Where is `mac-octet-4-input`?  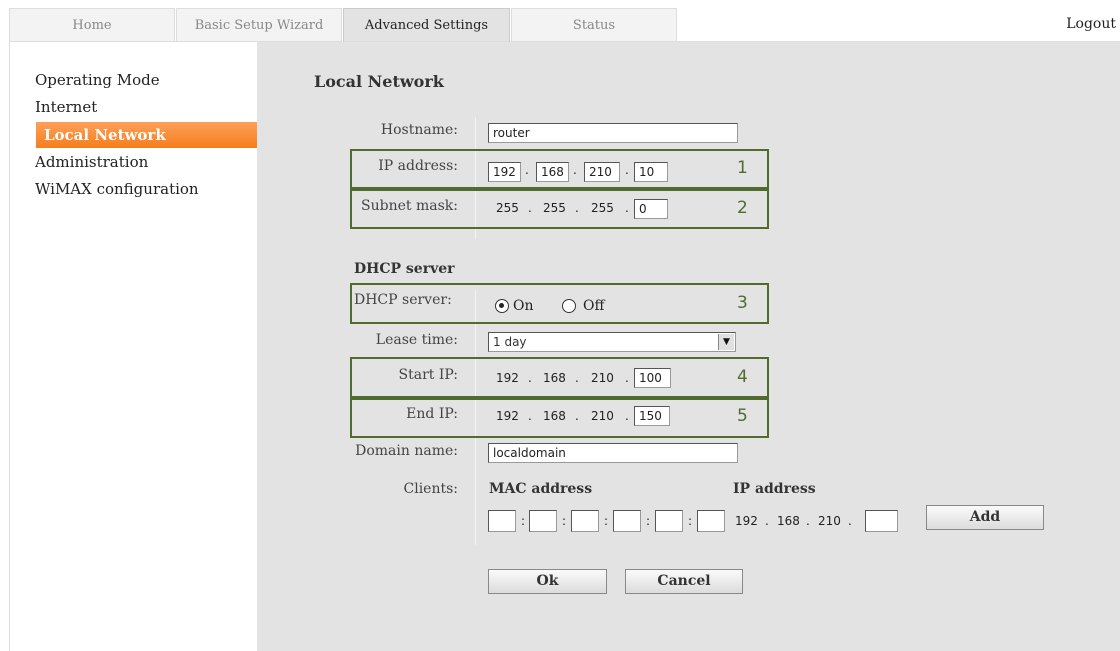 mac-octet-4-input is located at coordinates (627, 521).